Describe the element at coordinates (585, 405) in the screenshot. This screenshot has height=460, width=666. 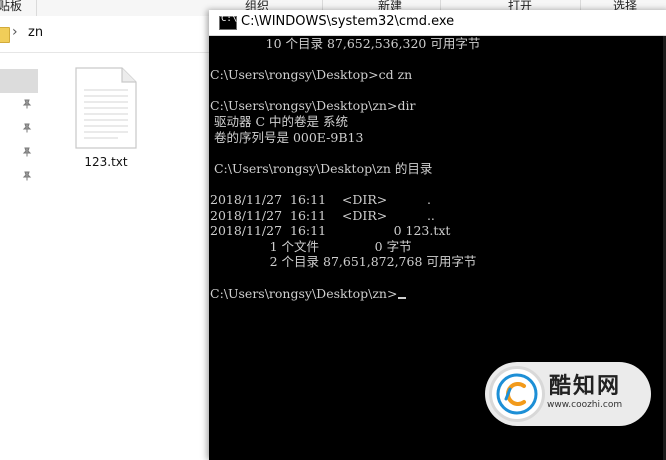
I see `watermark-url: www.coozhi.com` at that location.